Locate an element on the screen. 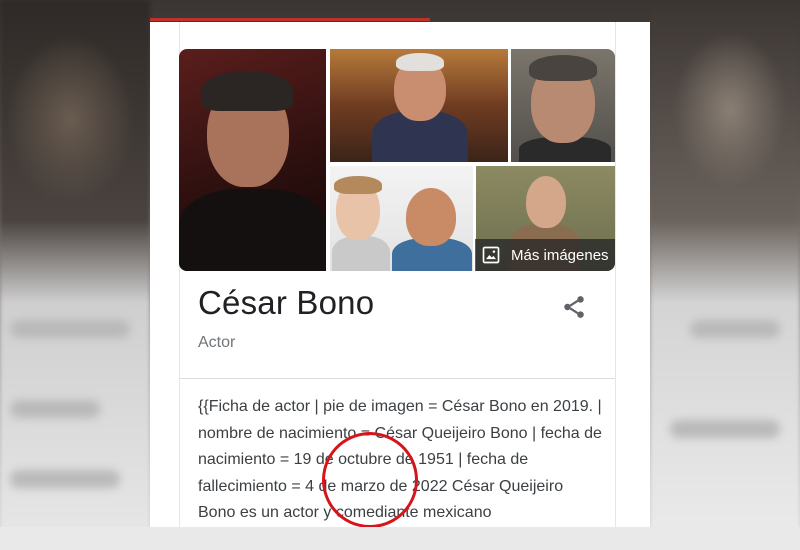  blurred-background-bottom is located at coordinates (400, 538).